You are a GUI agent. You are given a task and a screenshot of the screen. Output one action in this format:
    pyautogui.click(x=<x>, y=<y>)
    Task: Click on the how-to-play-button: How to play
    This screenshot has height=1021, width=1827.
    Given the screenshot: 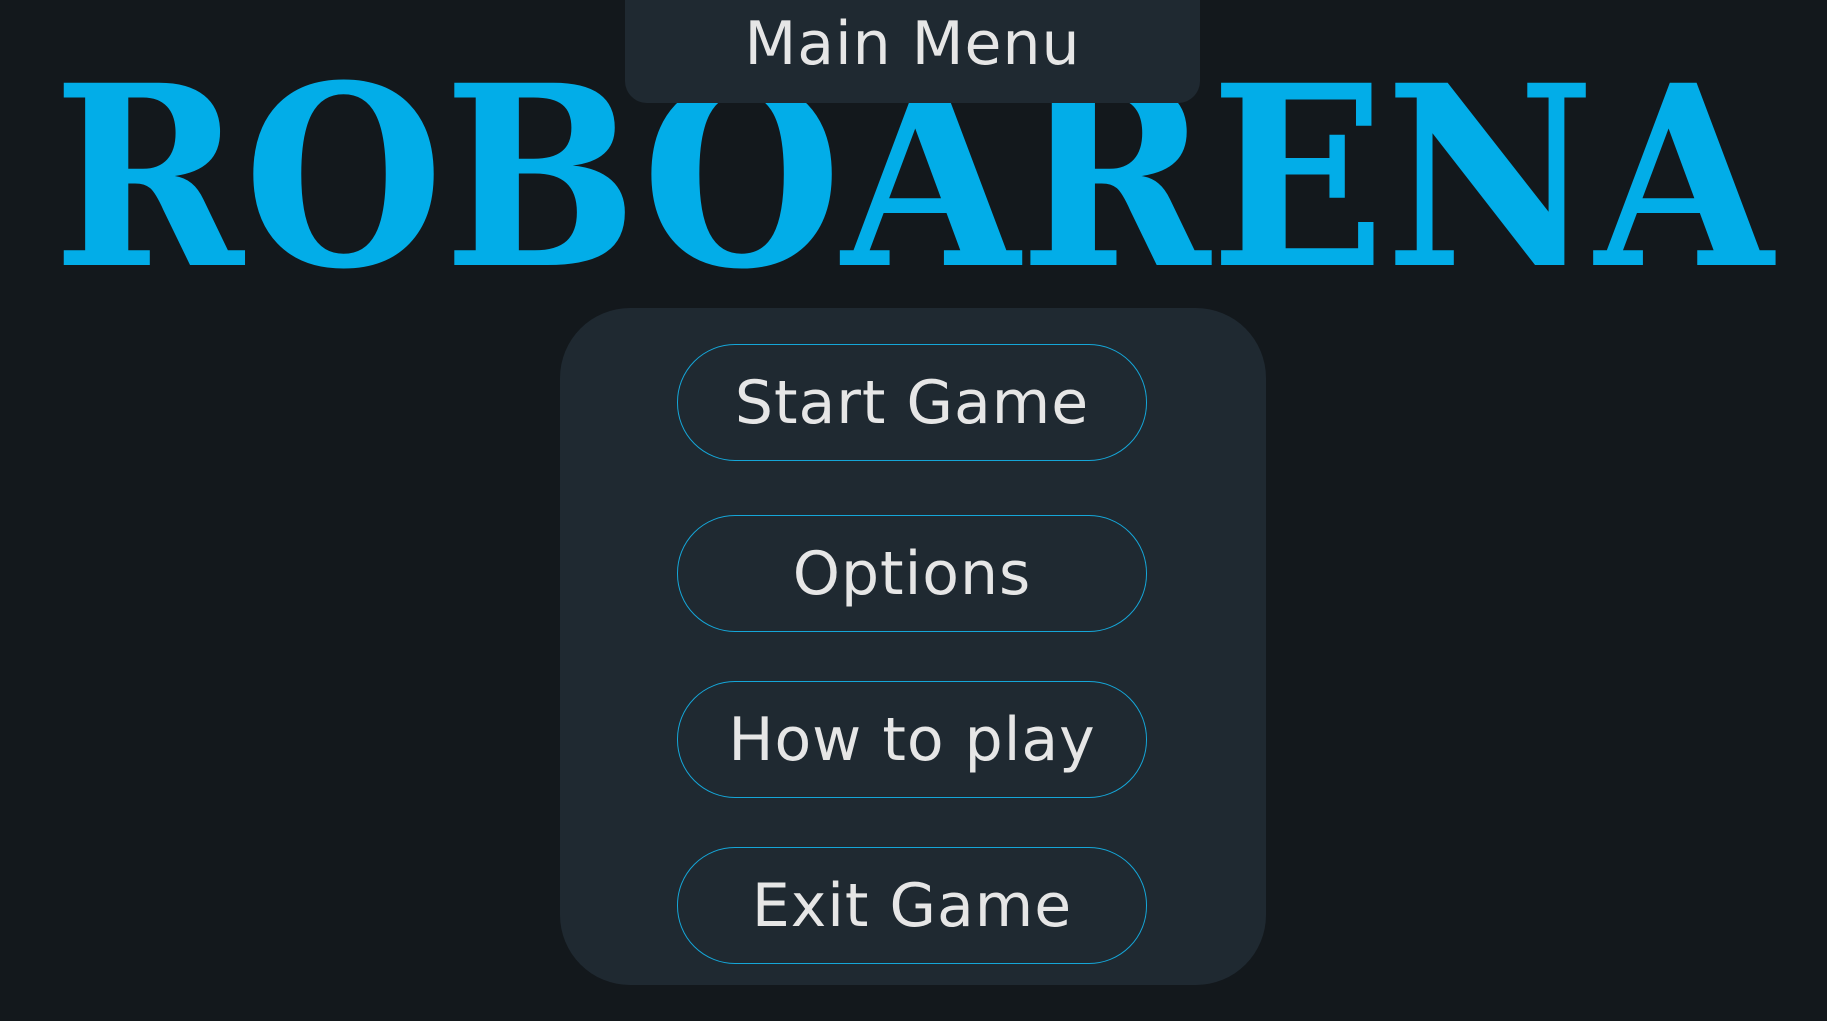 What is the action you would take?
    pyautogui.click(x=912, y=739)
    